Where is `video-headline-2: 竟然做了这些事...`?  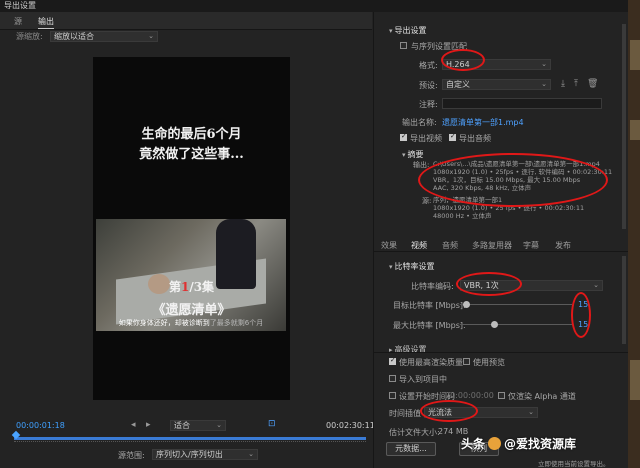 video-headline-2: 竟然做了这些事... is located at coordinates (191, 154).